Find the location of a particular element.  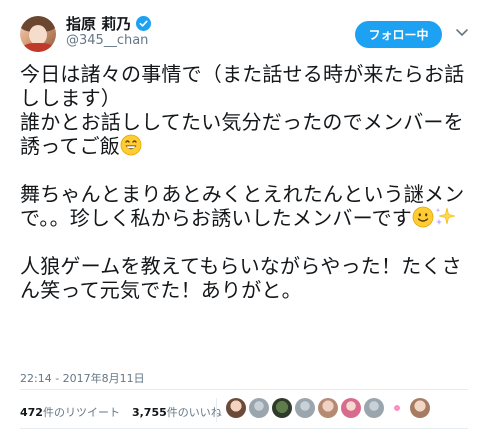

likes-stat: 3,755件のいいね is located at coordinates (177, 412).